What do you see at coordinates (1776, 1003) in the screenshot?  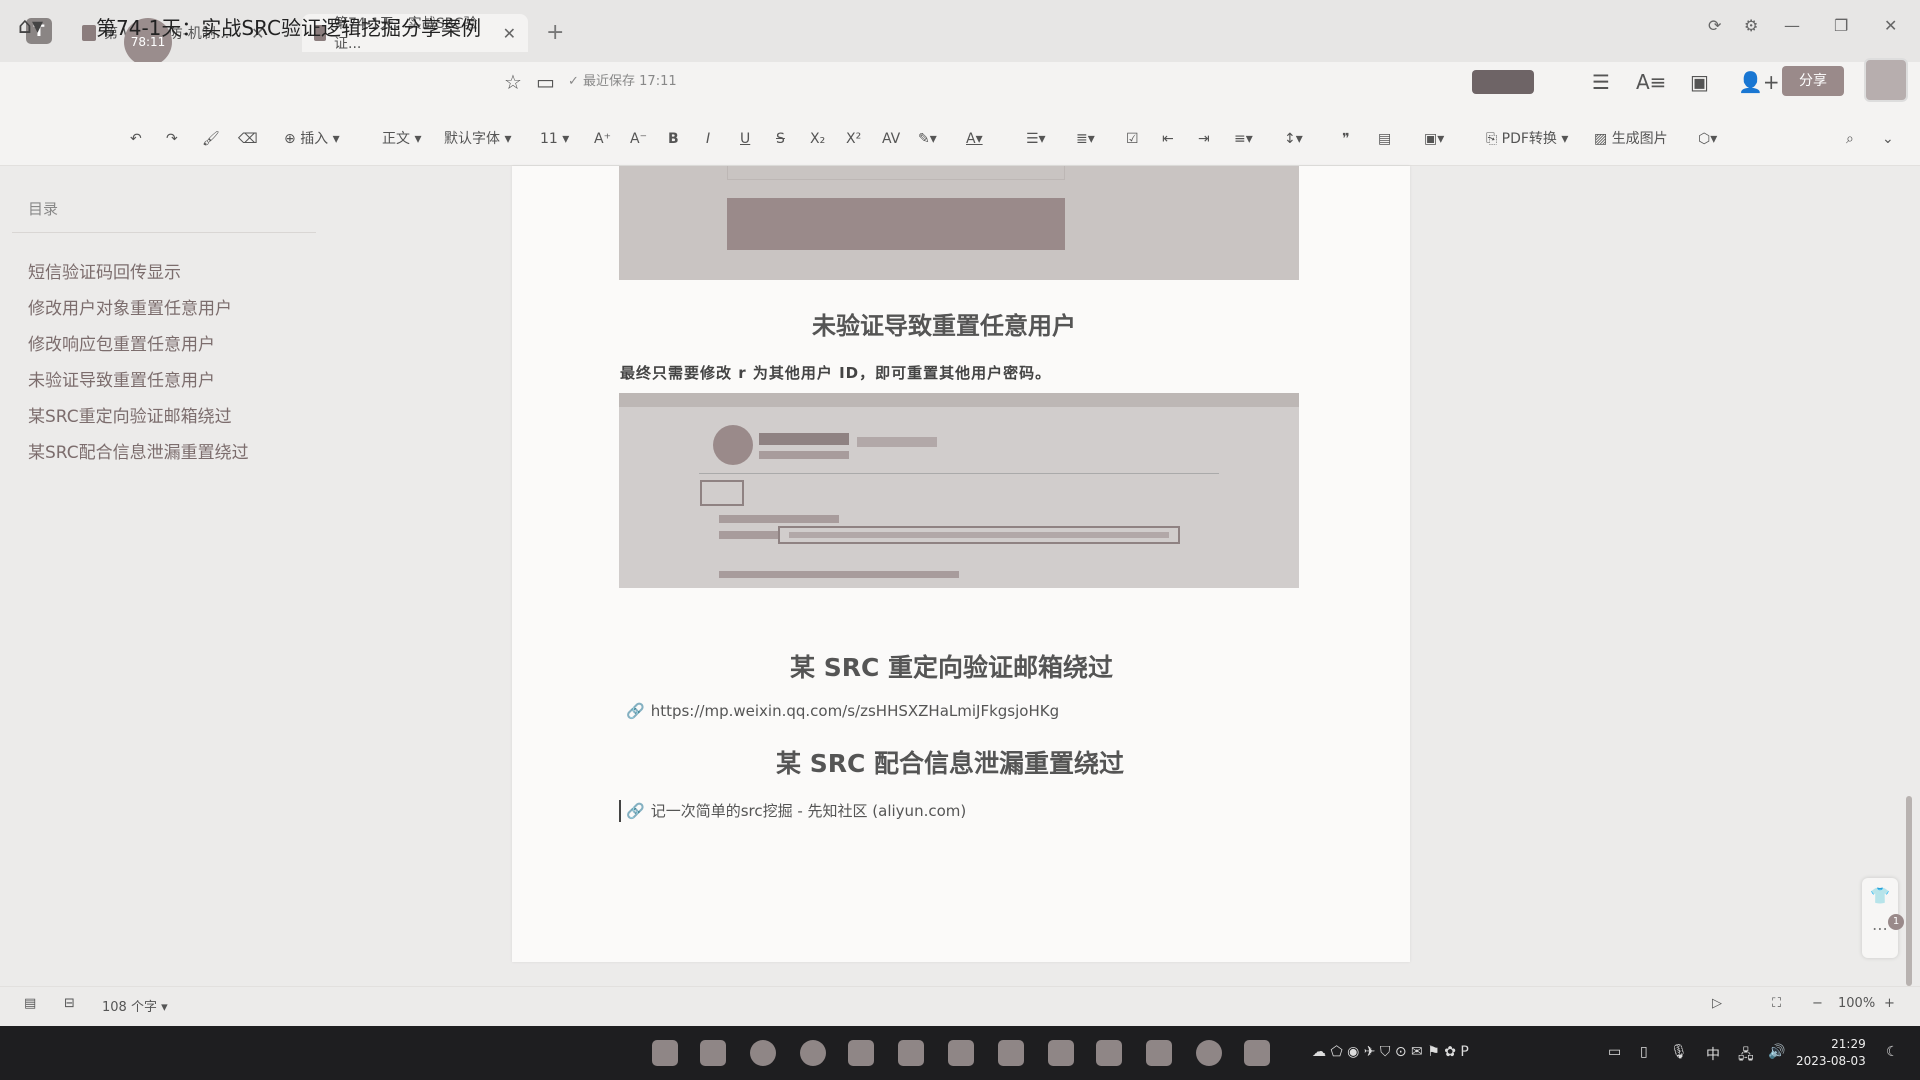 I see `fullscreen-icon: ⛶` at bounding box center [1776, 1003].